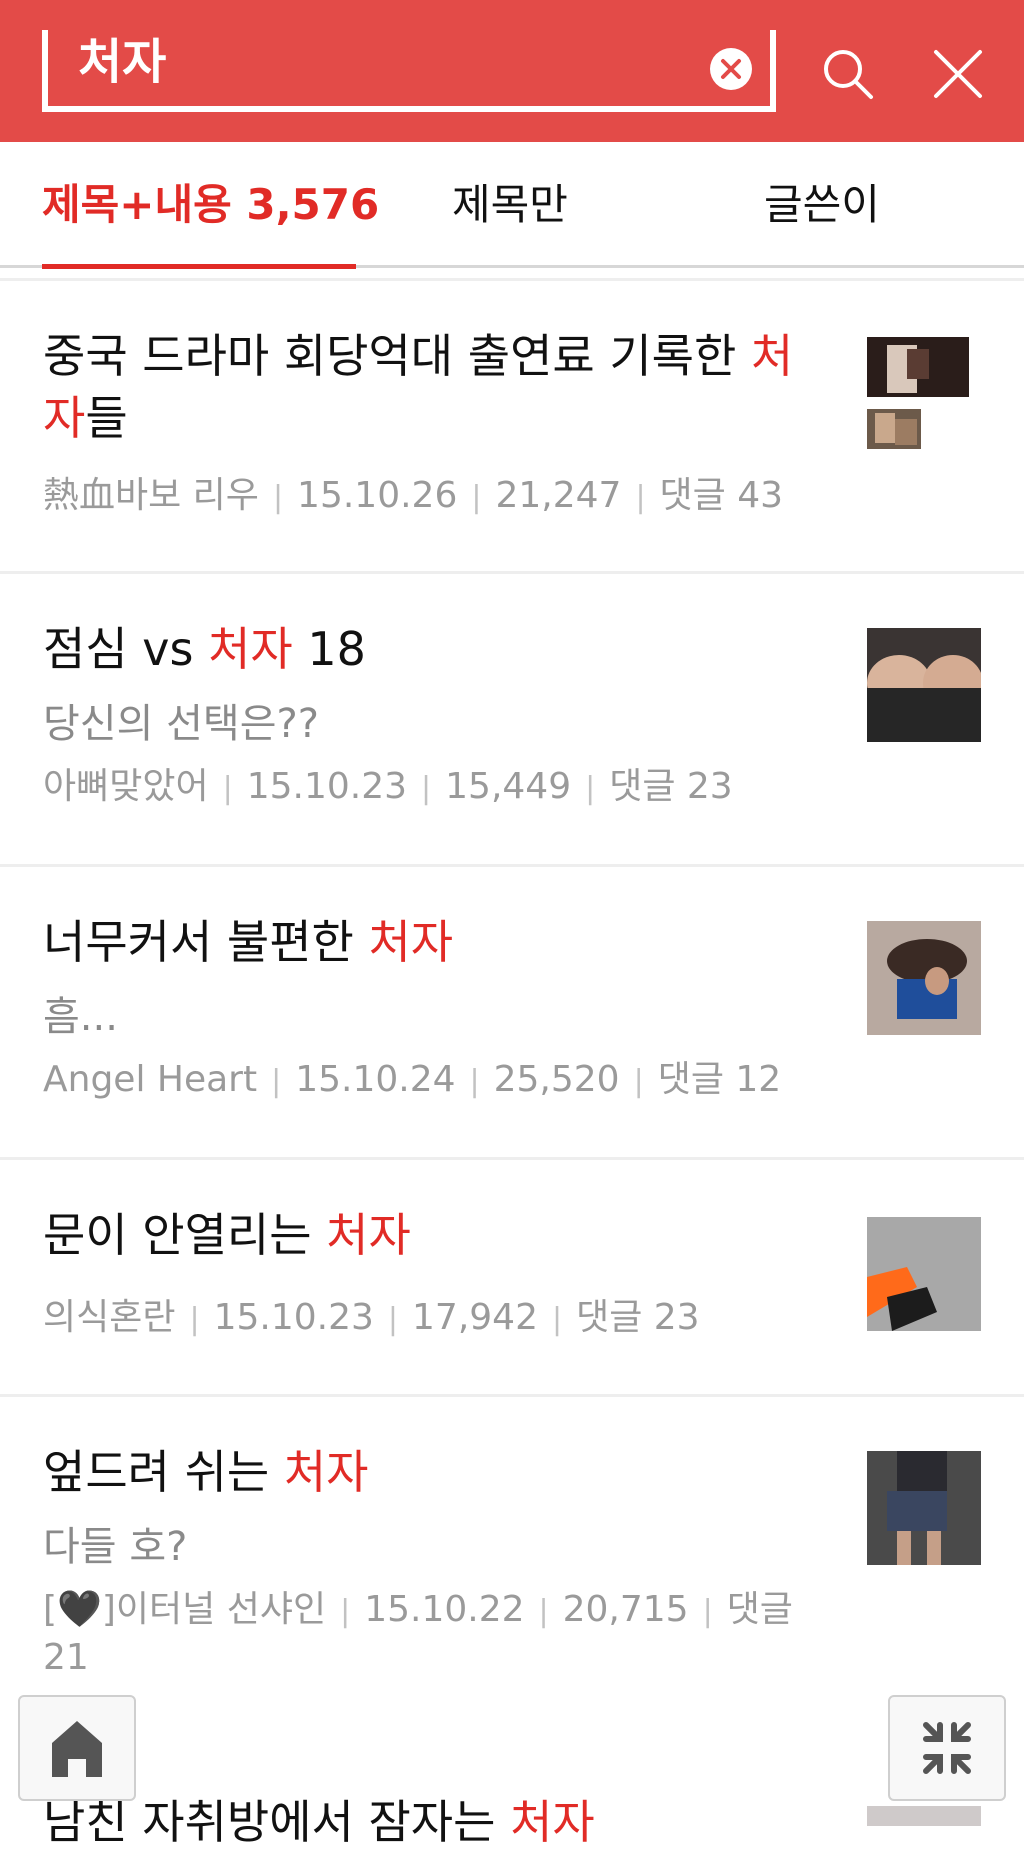 The width and height of the screenshot is (1024, 1852). Describe the element at coordinates (508, 786) in the screenshot. I see `view-count: 15,449` at that location.